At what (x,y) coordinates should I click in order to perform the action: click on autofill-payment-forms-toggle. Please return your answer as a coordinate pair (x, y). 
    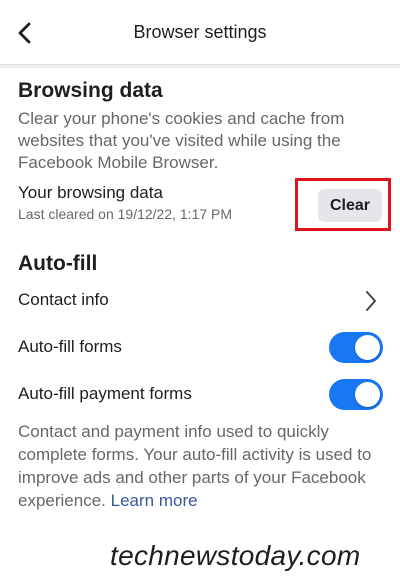
    Looking at the image, I should click on (356, 394).